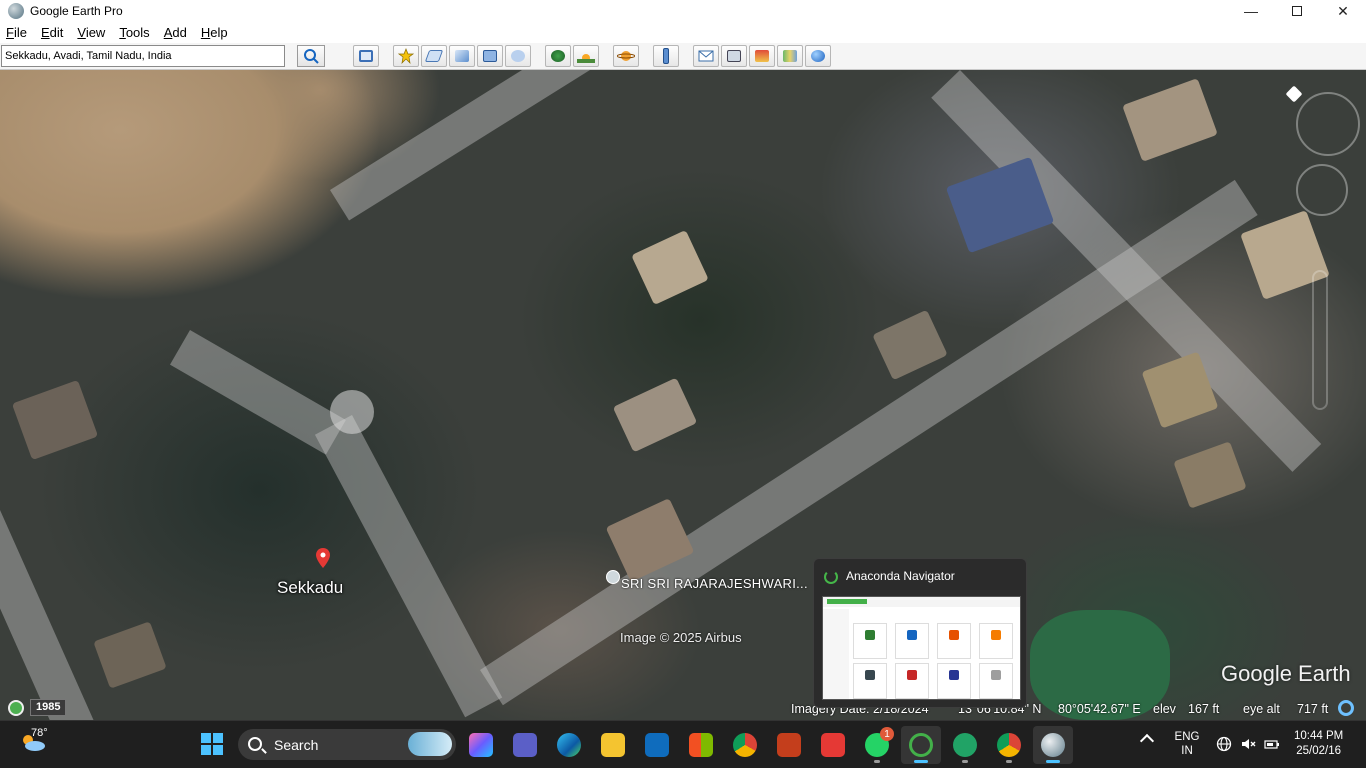  I want to click on add-polygon-button, so click(434, 56).